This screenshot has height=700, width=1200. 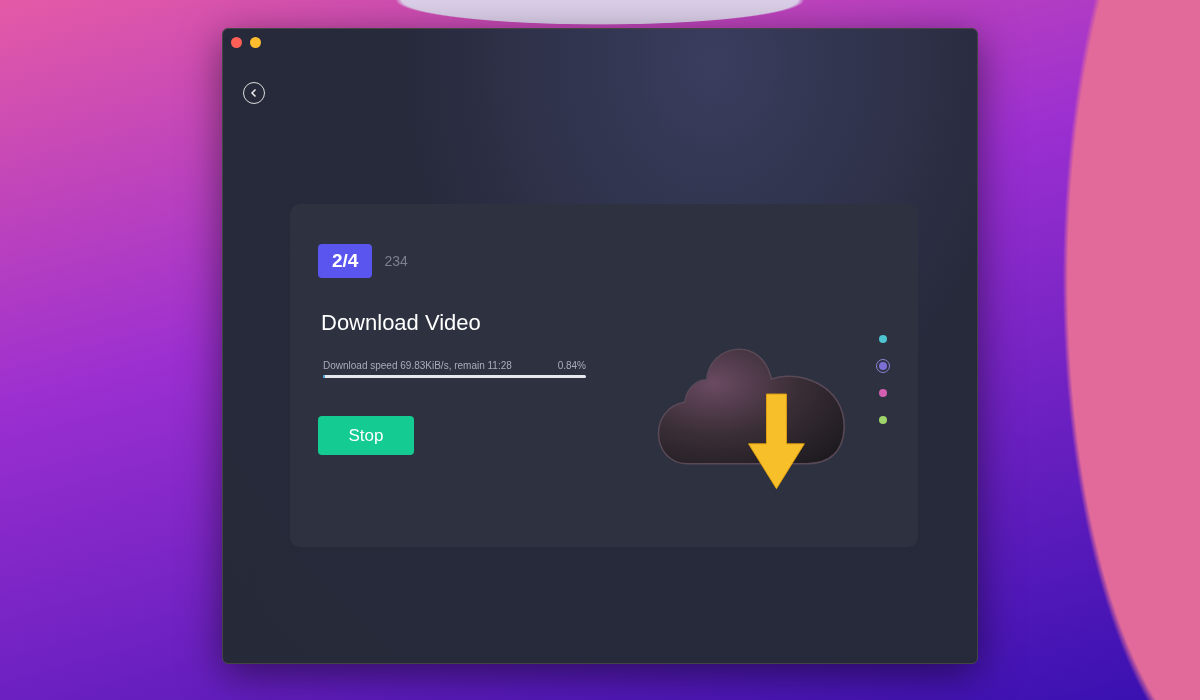 I want to click on stop-button: Stop, so click(x=366, y=435).